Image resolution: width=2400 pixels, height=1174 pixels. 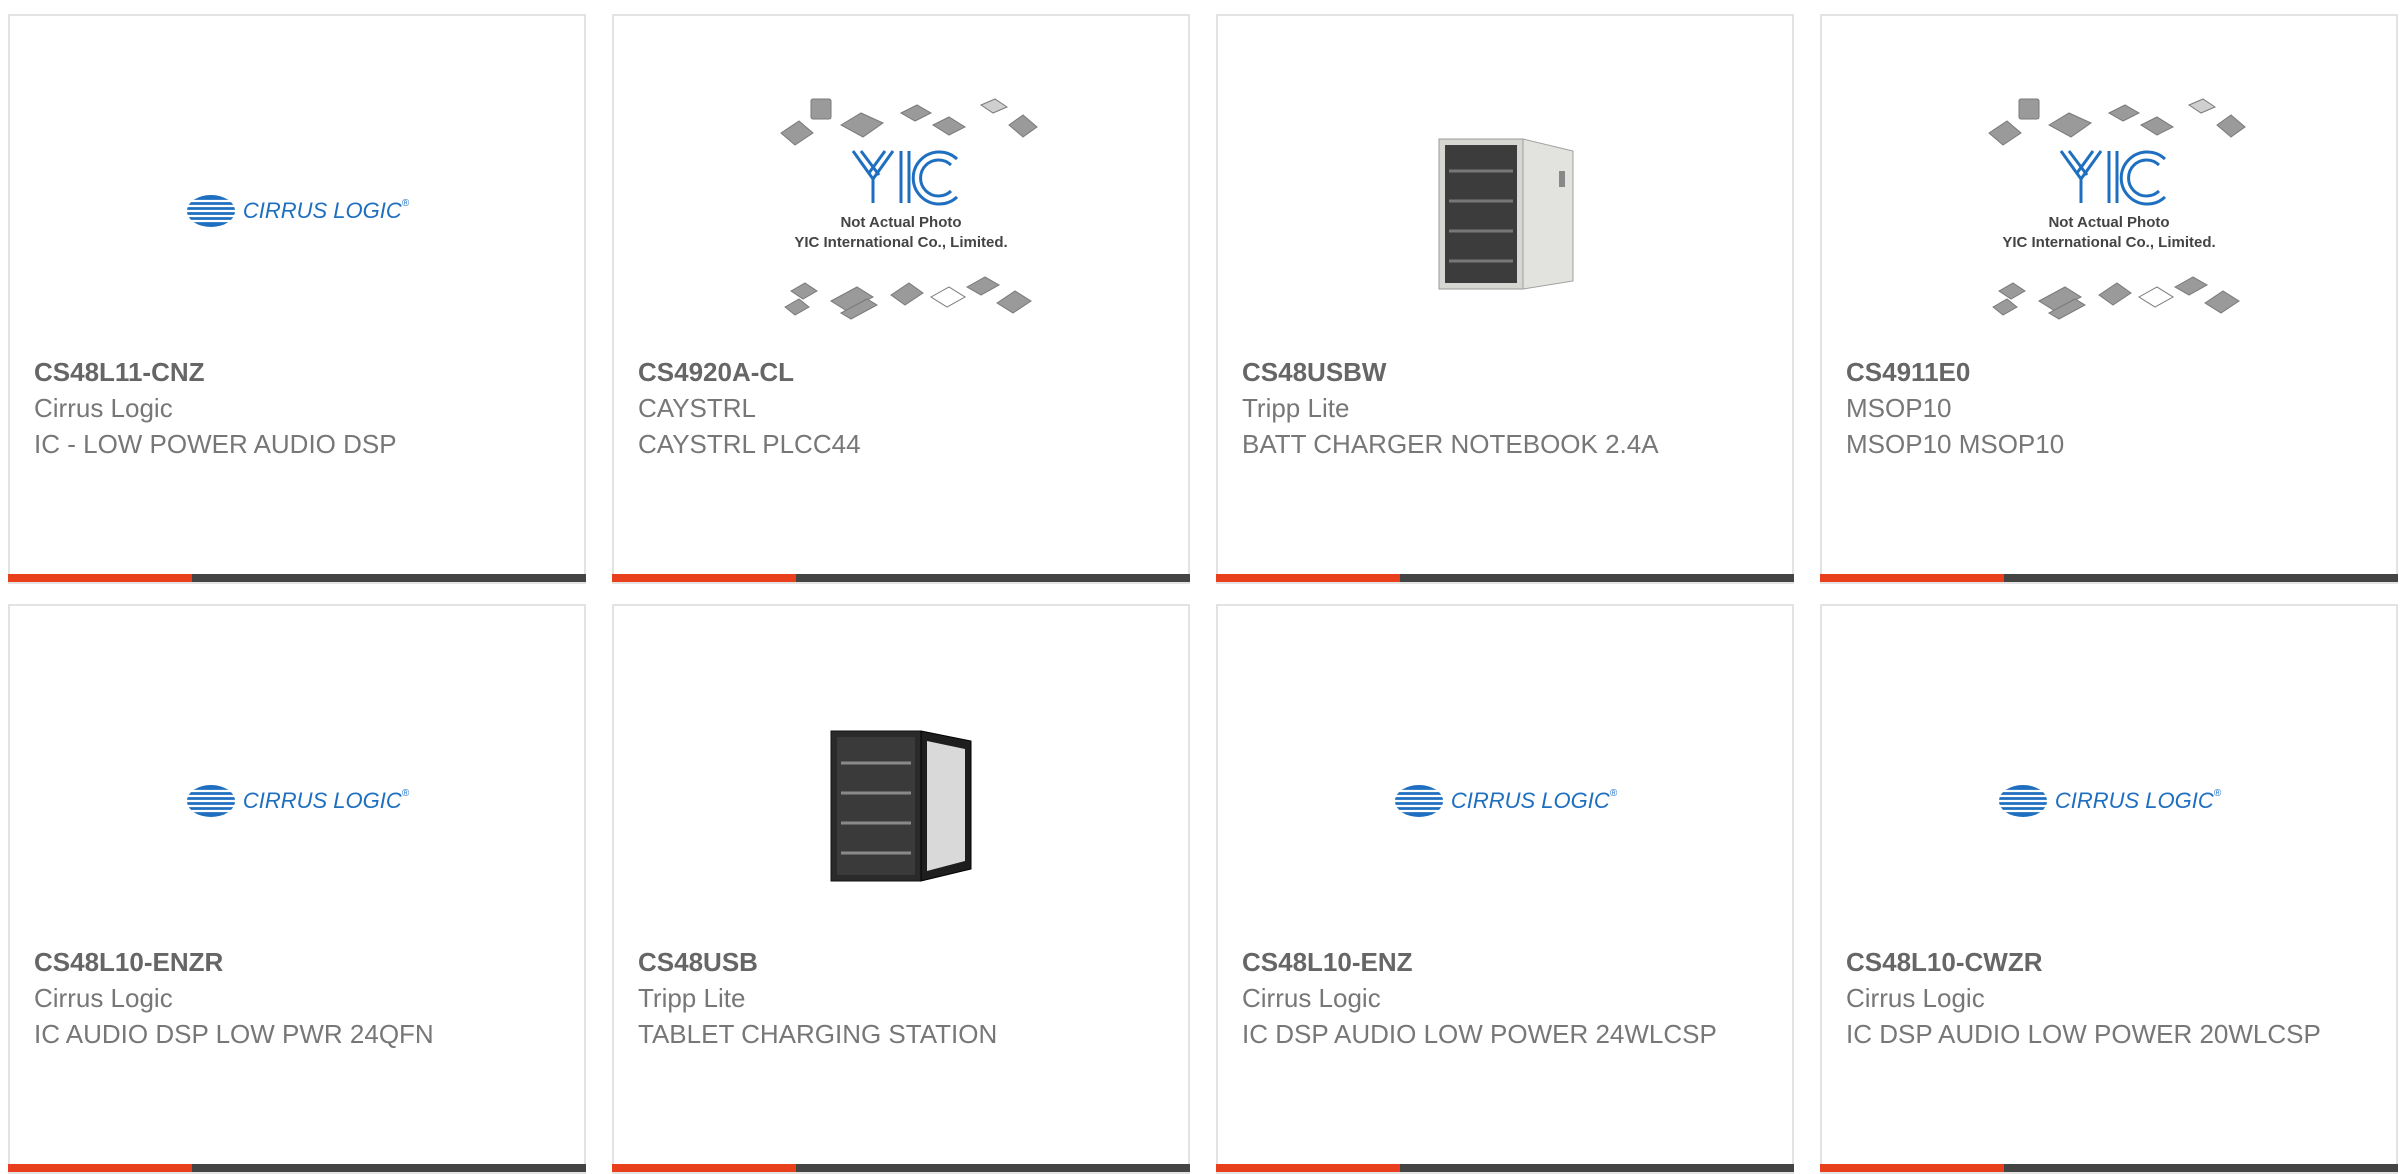 I want to click on description: MSOP10 MSOP10, so click(x=1955, y=444).